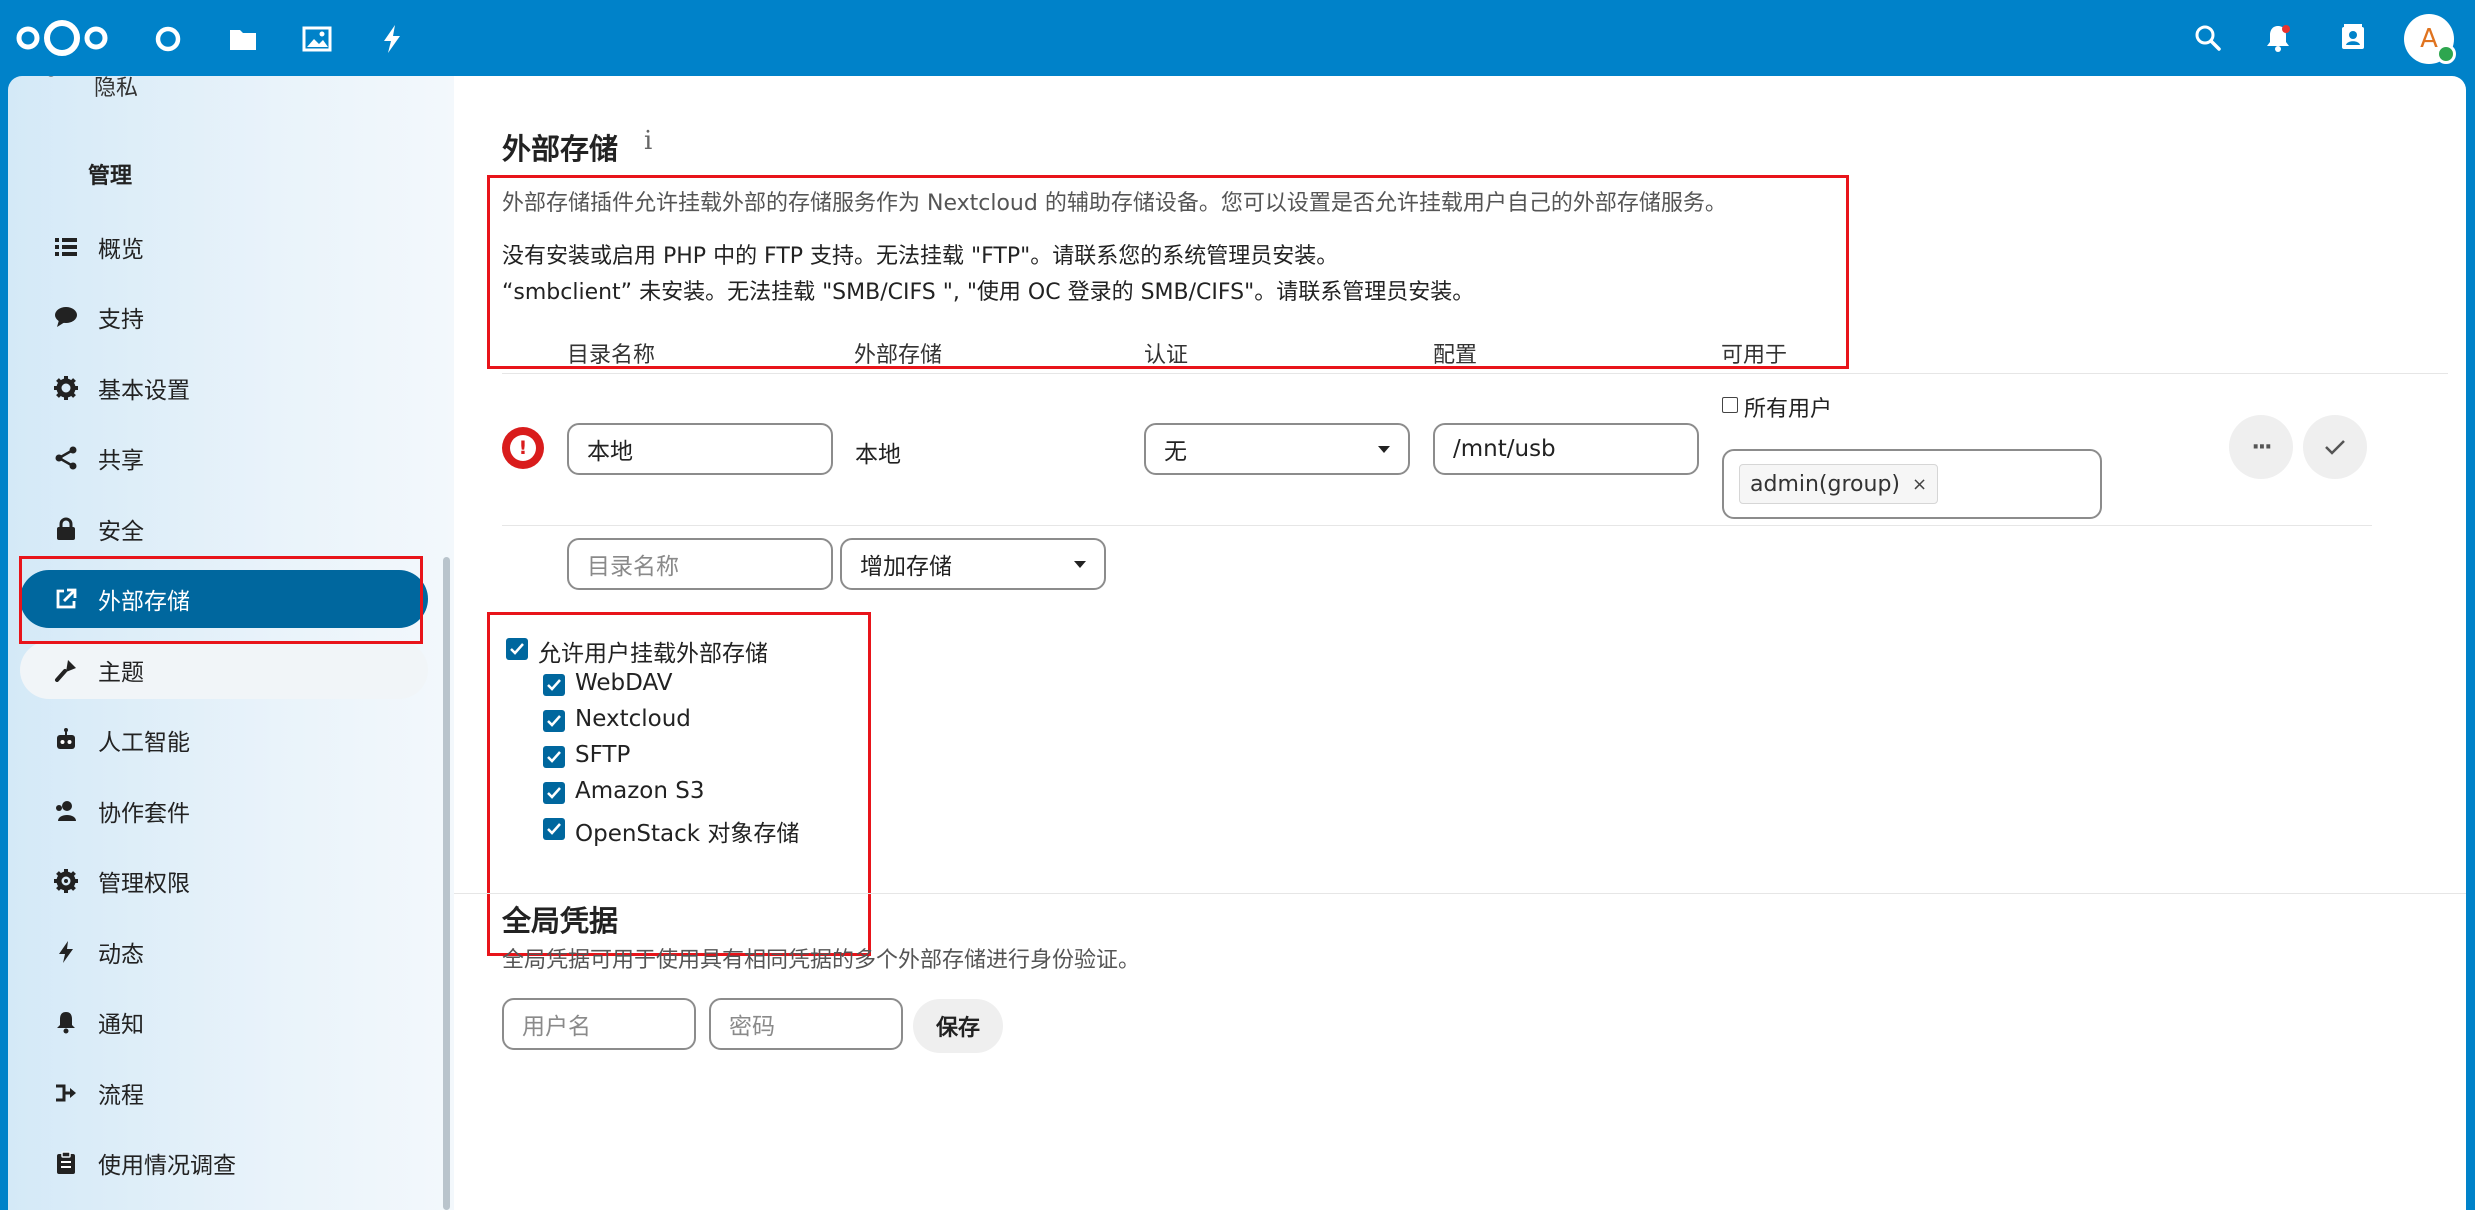  Describe the element at coordinates (66, 317) in the screenshot. I see `speech-bubble-icon` at that location.